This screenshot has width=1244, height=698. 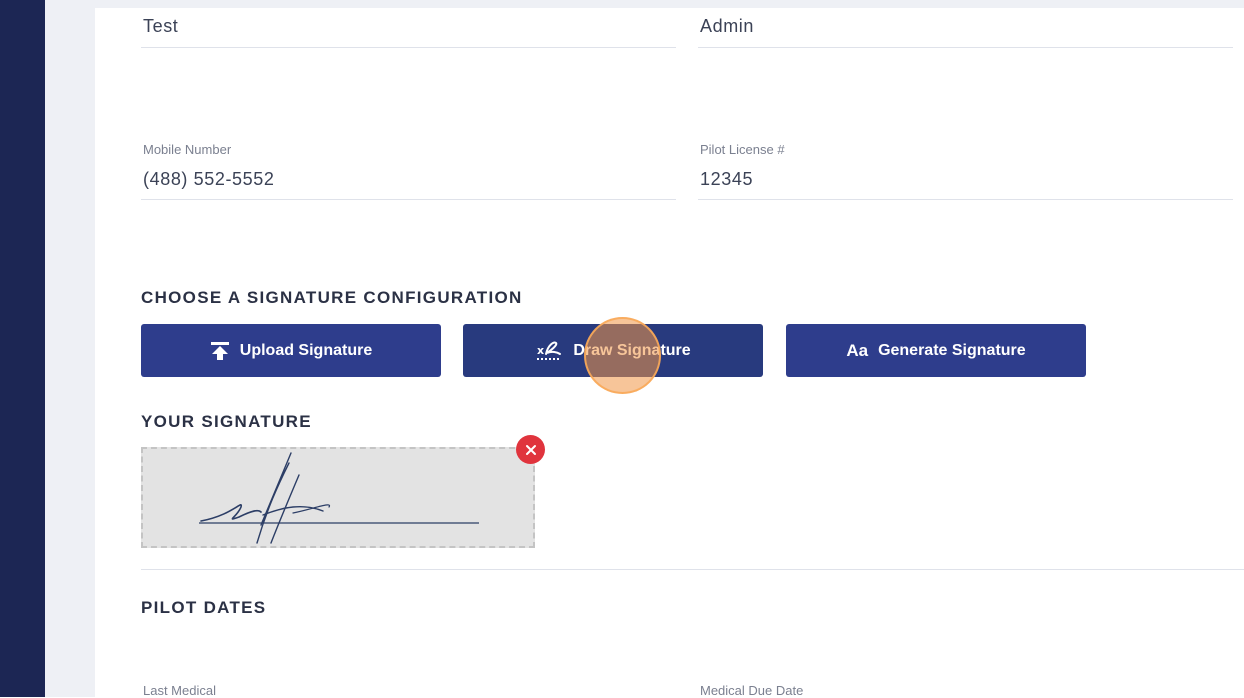 I want to click on medical-due-date-label: Medical Due Date, so click(x=752, y=690).